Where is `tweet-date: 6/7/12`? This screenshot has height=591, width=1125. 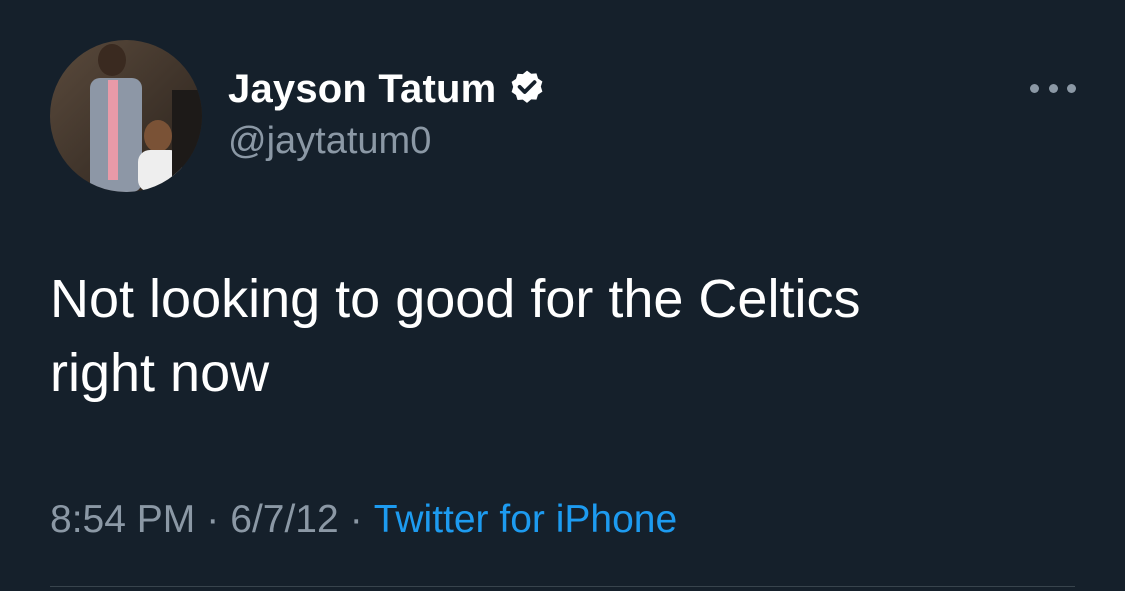
tweet-date: 6/7/12 is located at coordinates (284, 520).